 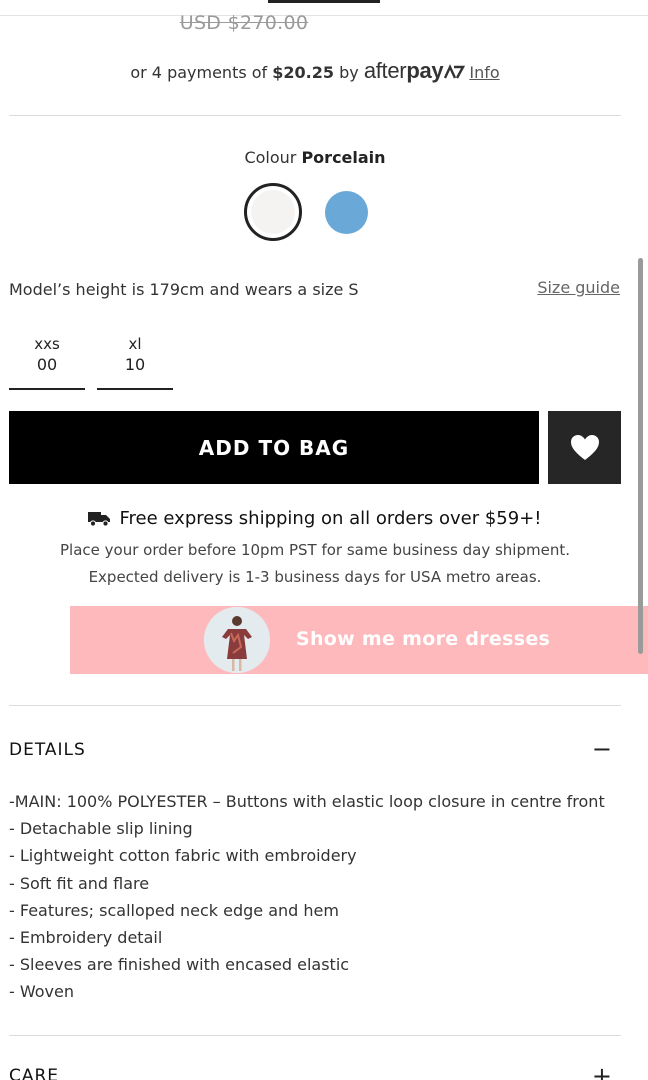 I want to click on detail-item: - Embroidery detail, so click(x=86, y=938).